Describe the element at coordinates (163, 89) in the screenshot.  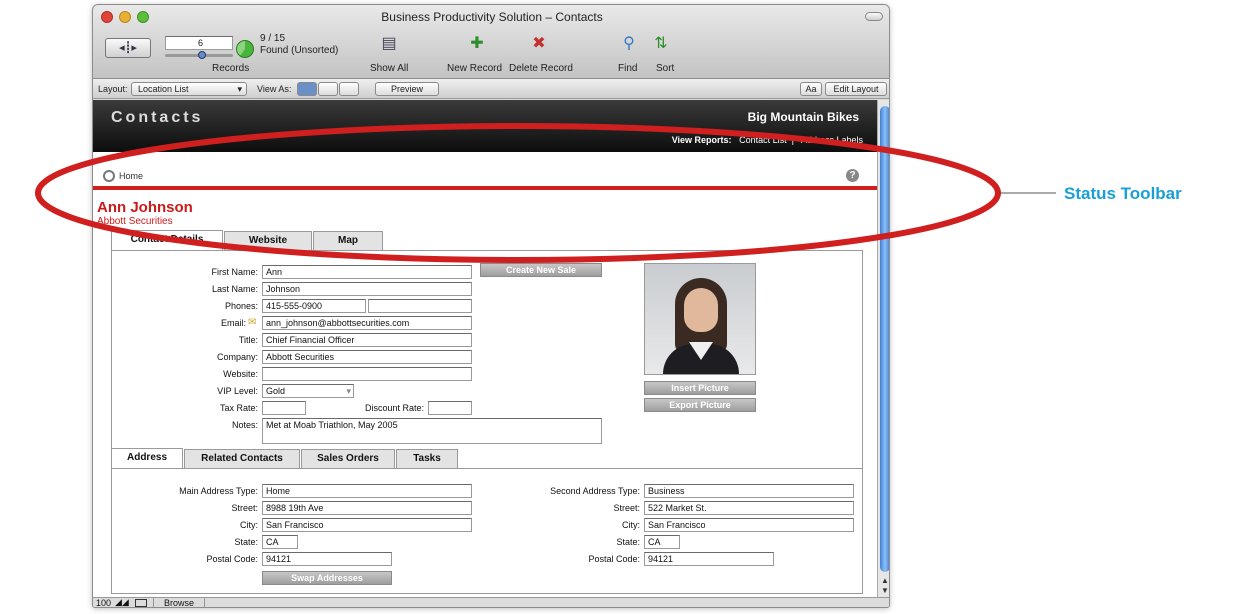
I see `layout-select-value: Location List` at that location.